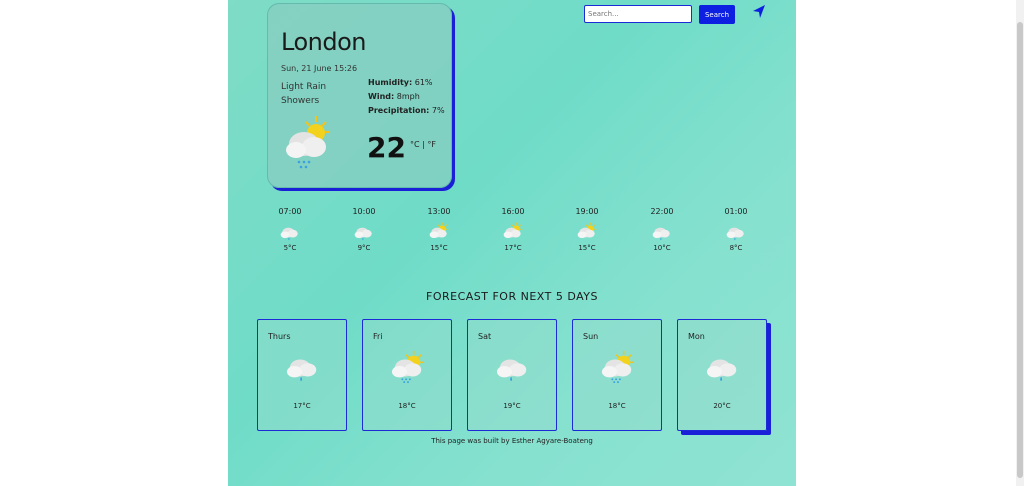  Describe the element at coordinates (1020, 250) in the screenshot. I see `scrollbar-thumb` at that location.